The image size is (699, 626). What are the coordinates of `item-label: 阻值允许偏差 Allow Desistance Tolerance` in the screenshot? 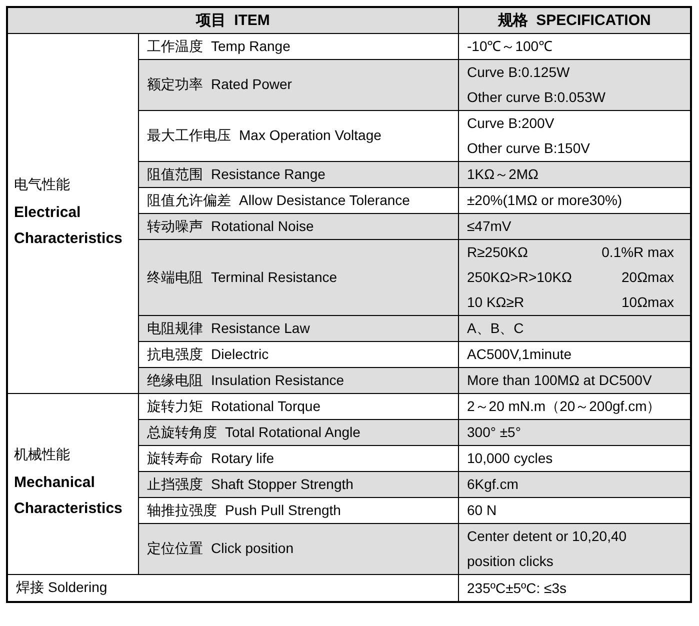 It's located at (279, 201).